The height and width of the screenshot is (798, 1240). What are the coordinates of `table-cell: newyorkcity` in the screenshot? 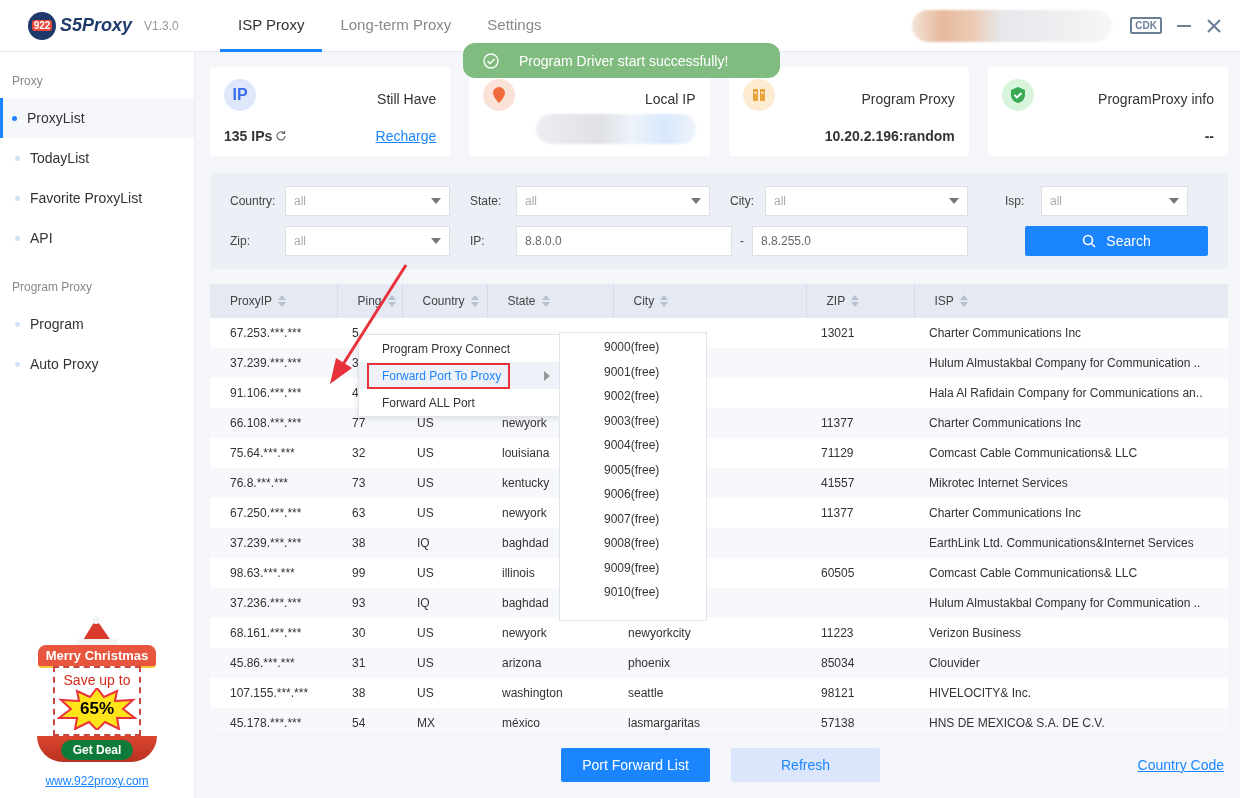 It's located at (659, 633).